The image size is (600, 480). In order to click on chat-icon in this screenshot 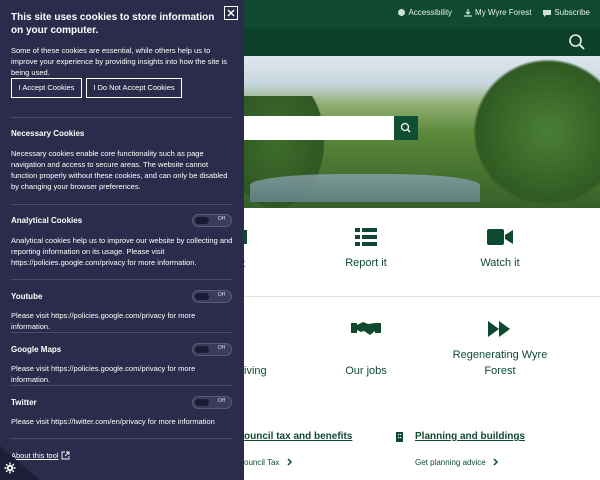, I will do `click(547, 13)`.